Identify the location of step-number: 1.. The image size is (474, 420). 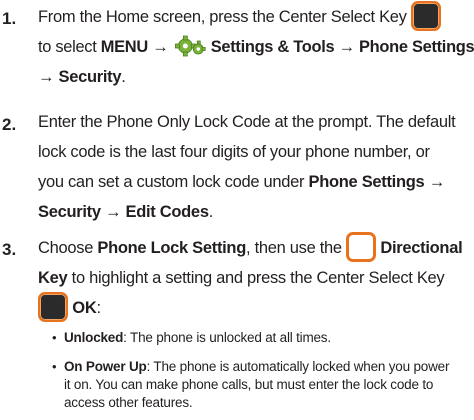
(9, 18).